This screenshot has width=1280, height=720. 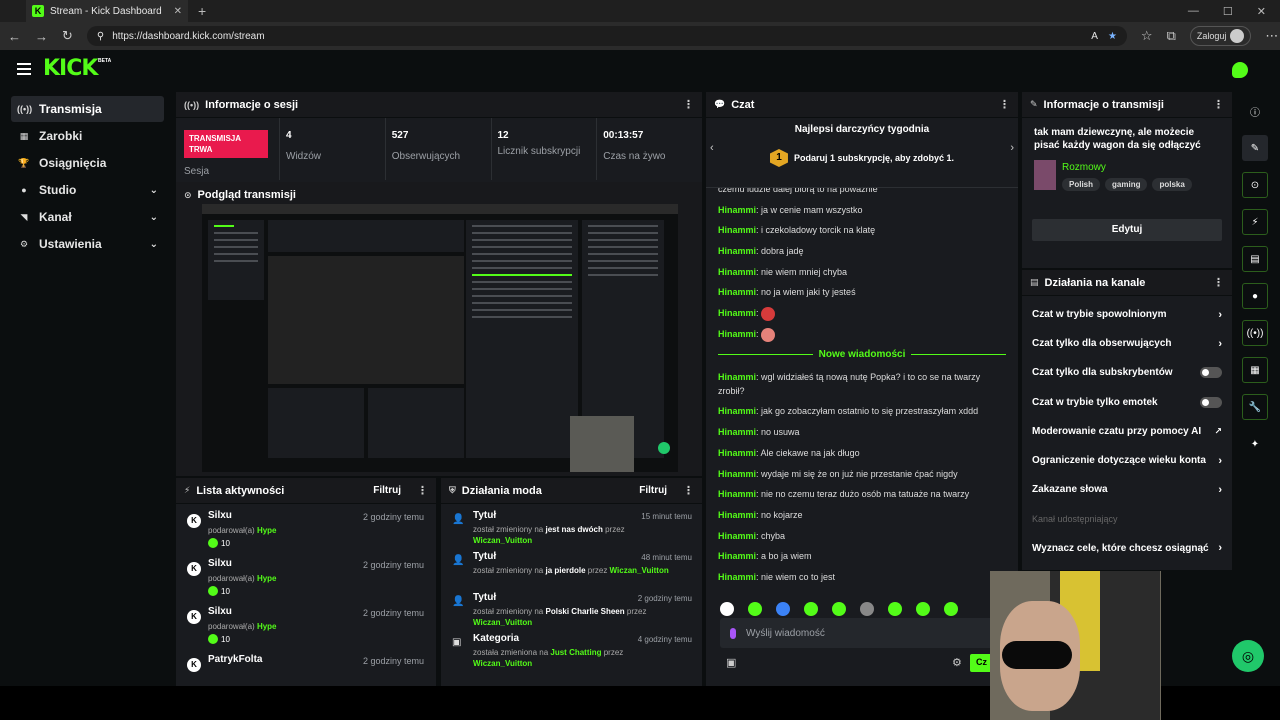 I want to click on nav-achievements: 🏆 Osiągnięcia, so click(x=87, y=163).